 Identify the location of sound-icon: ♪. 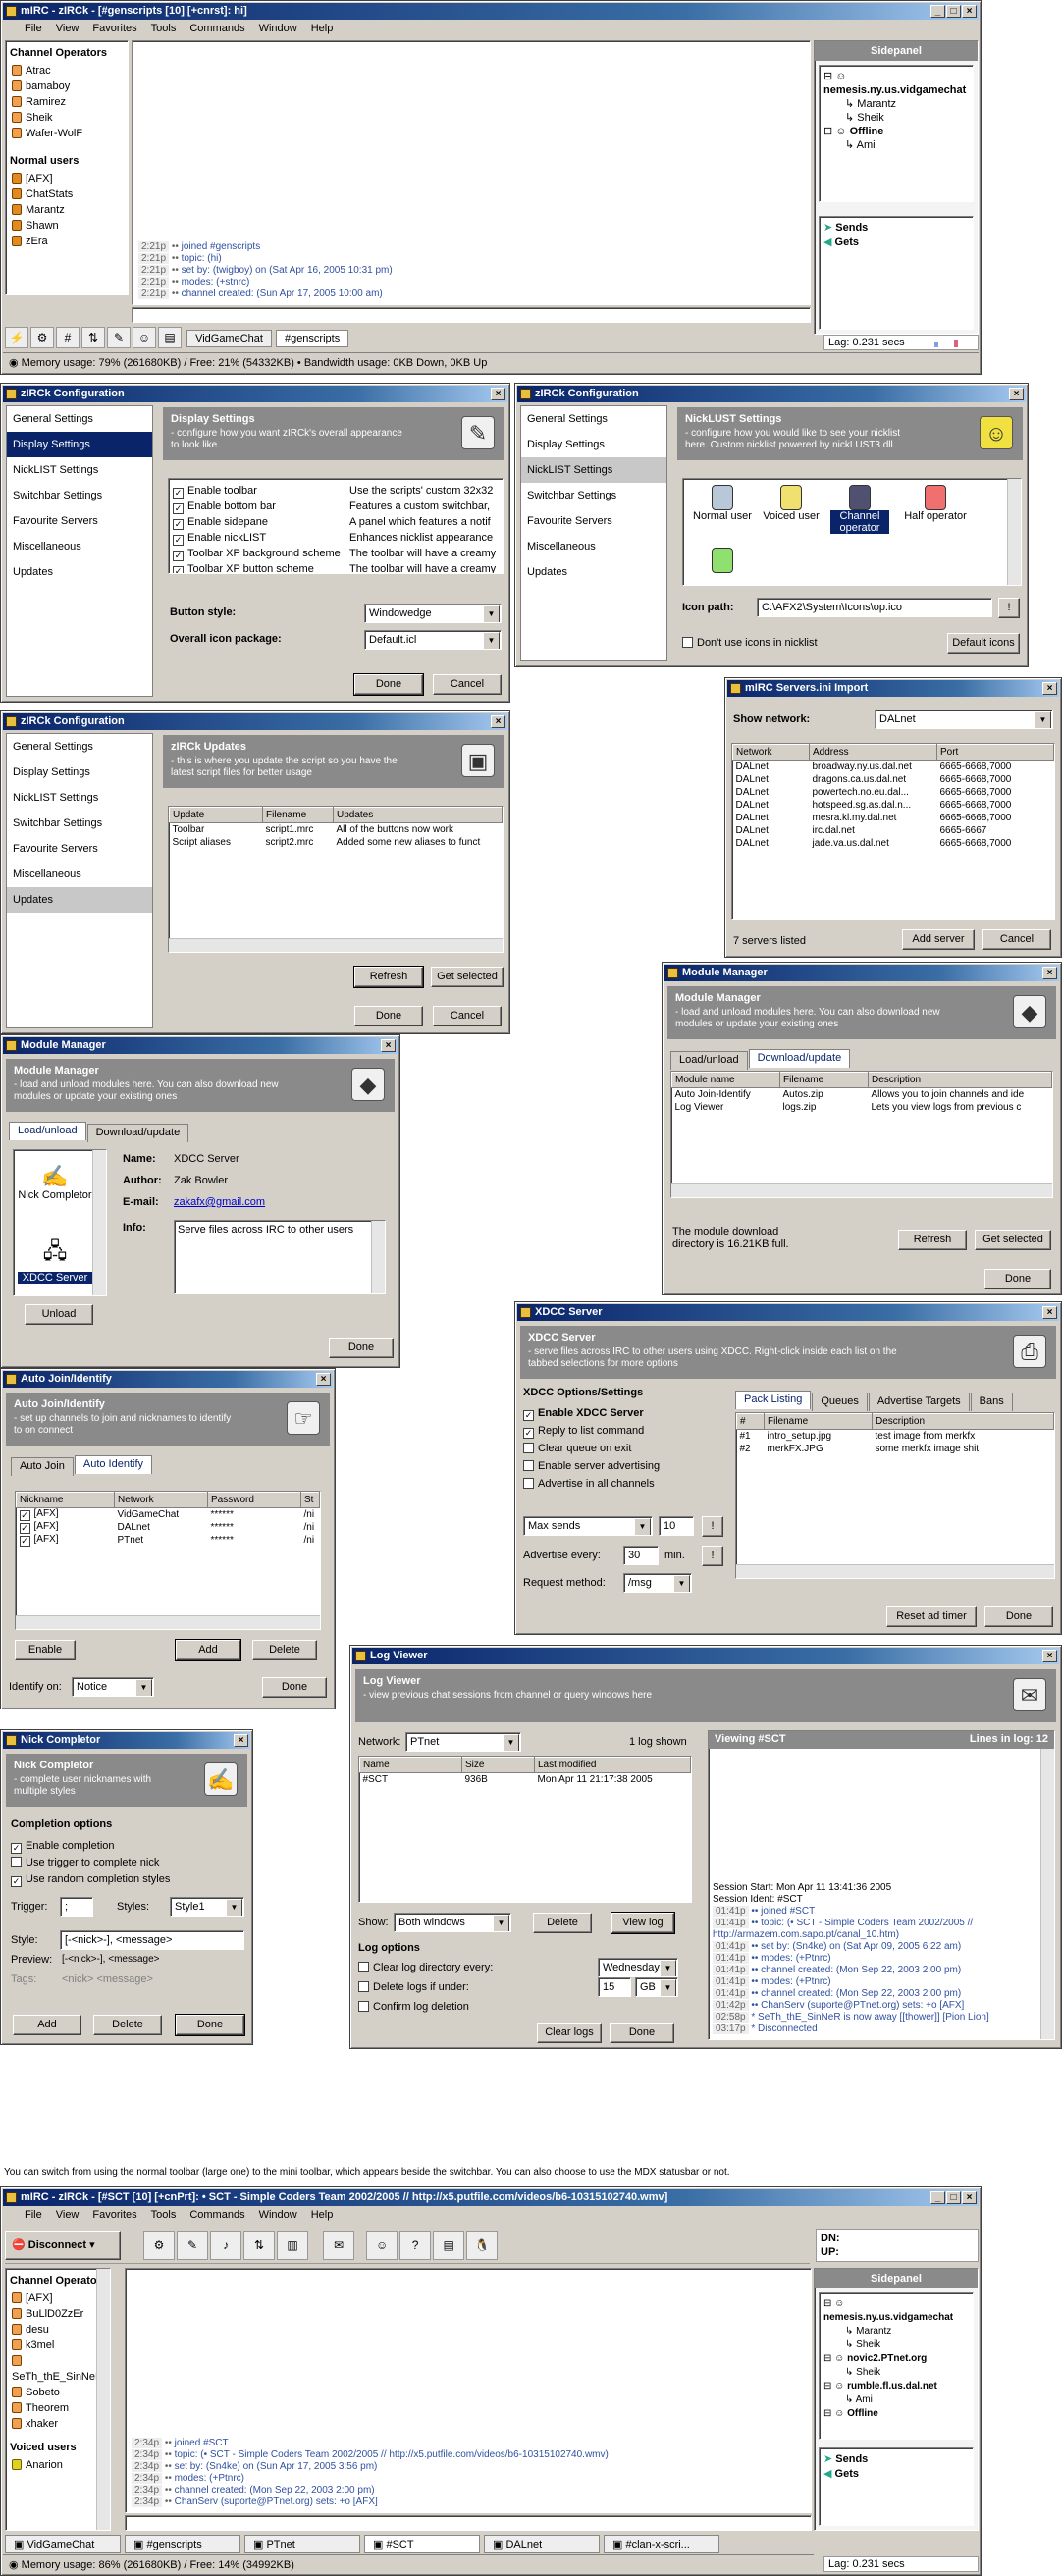
(226, 2245).